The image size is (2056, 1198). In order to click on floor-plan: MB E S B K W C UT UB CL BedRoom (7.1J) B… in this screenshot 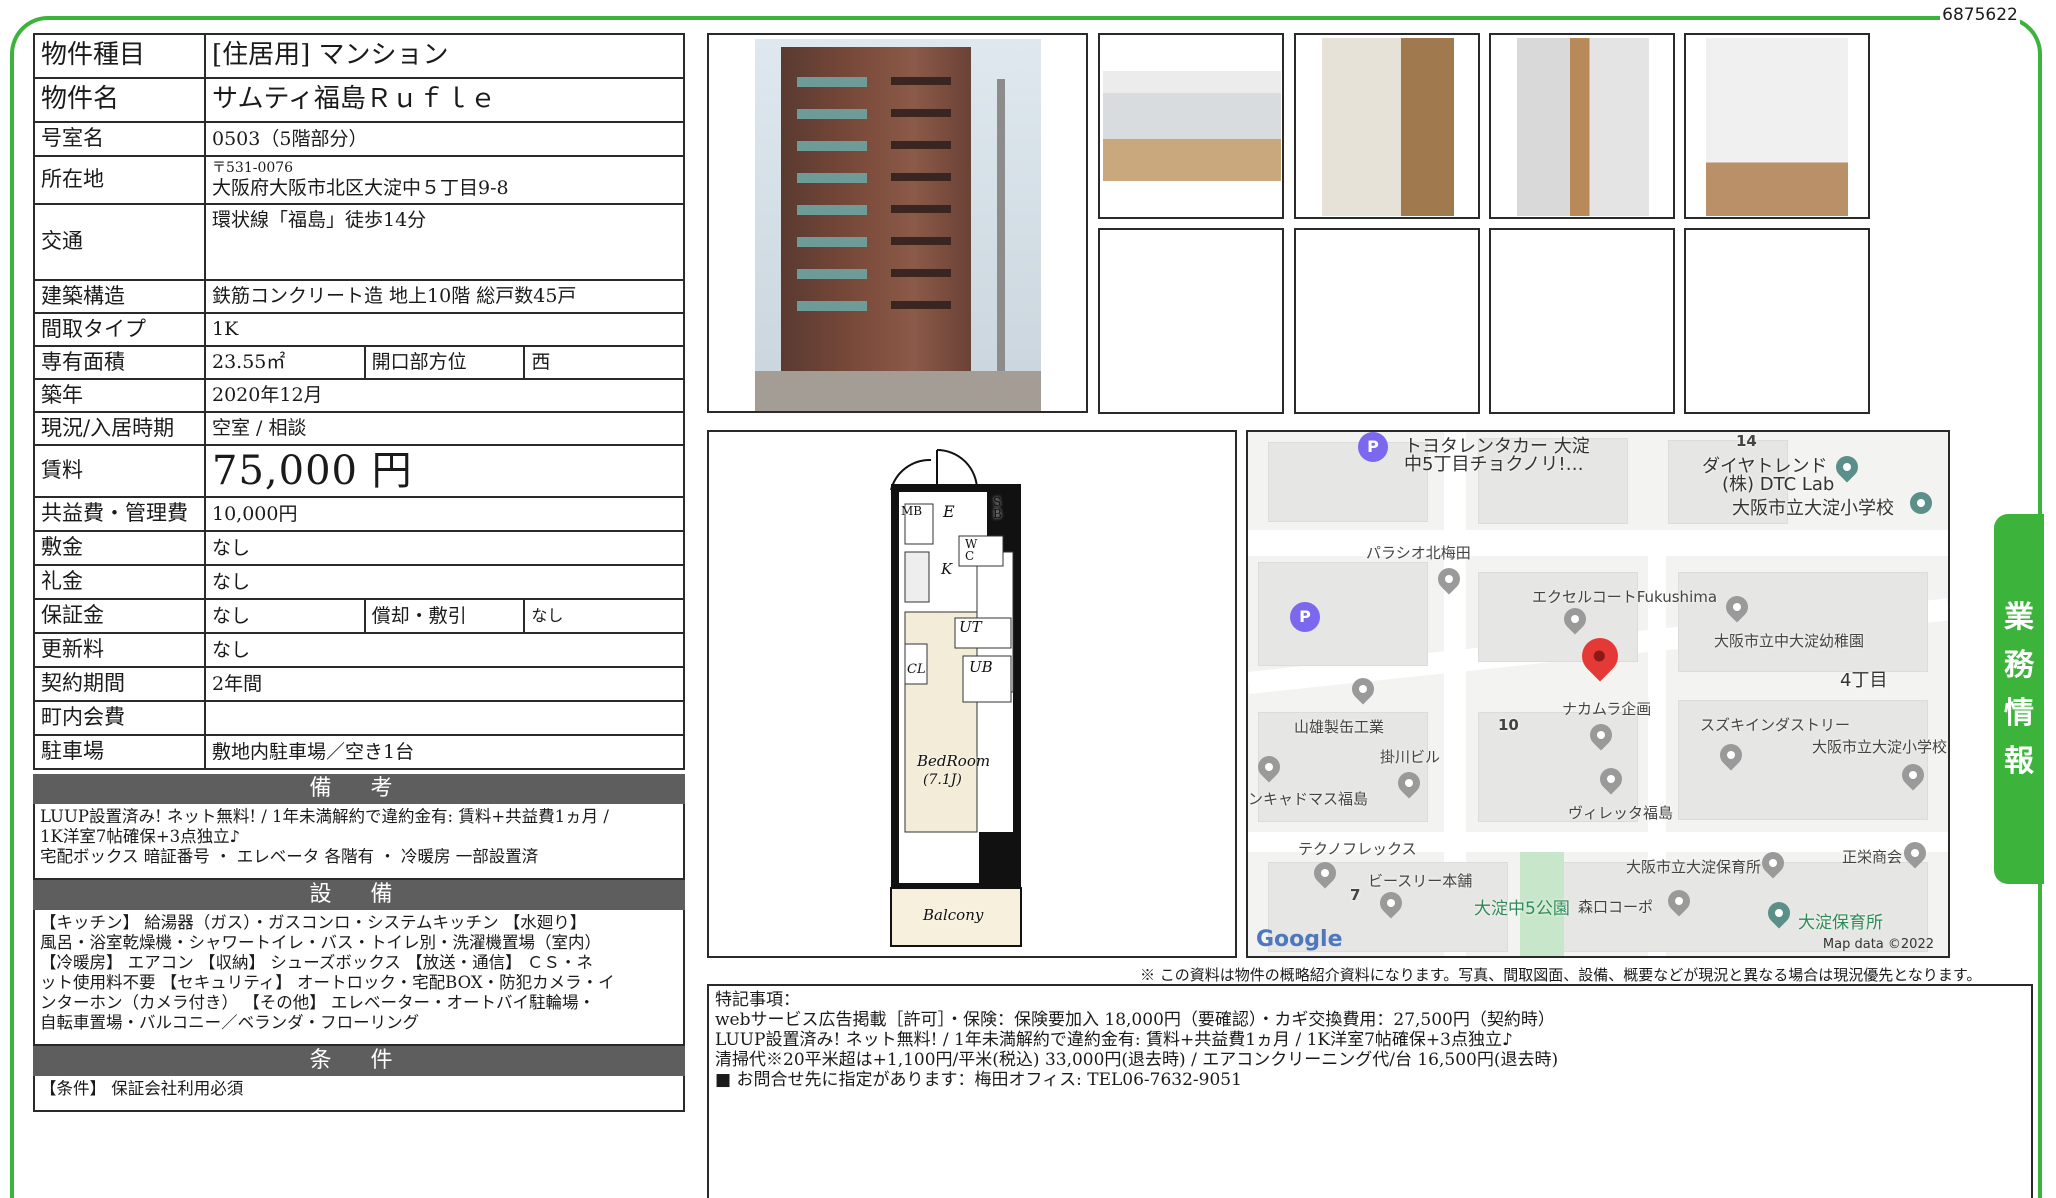, I will do `click(972, 694)`.